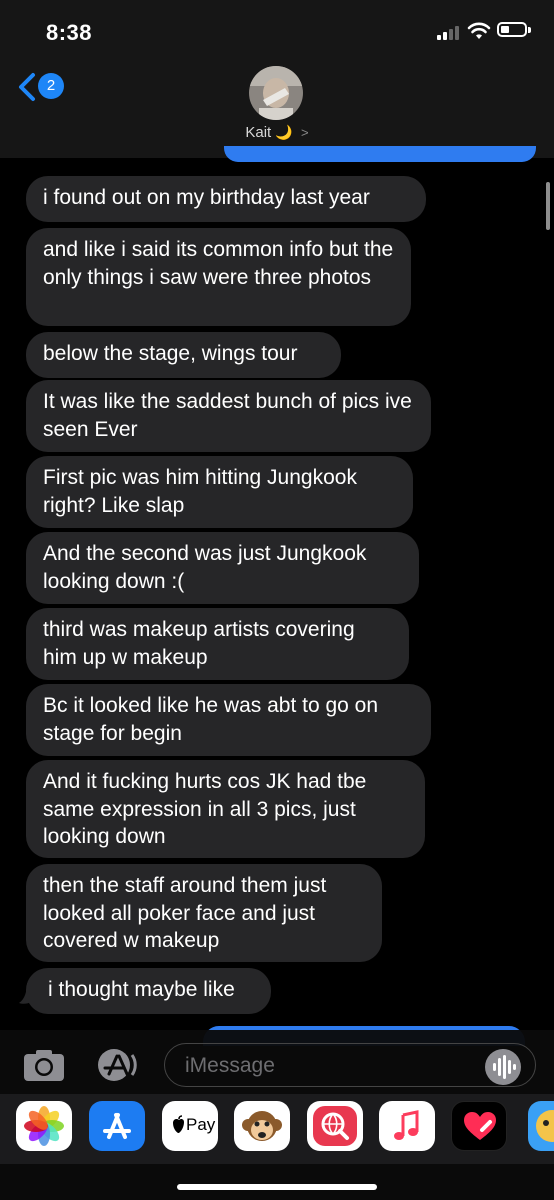 The width and height of the screenshot is (554, 1200). Describe the element at coordinates (51, 86) in the screenshot. I see `unread-count-badge: 2` at that location.